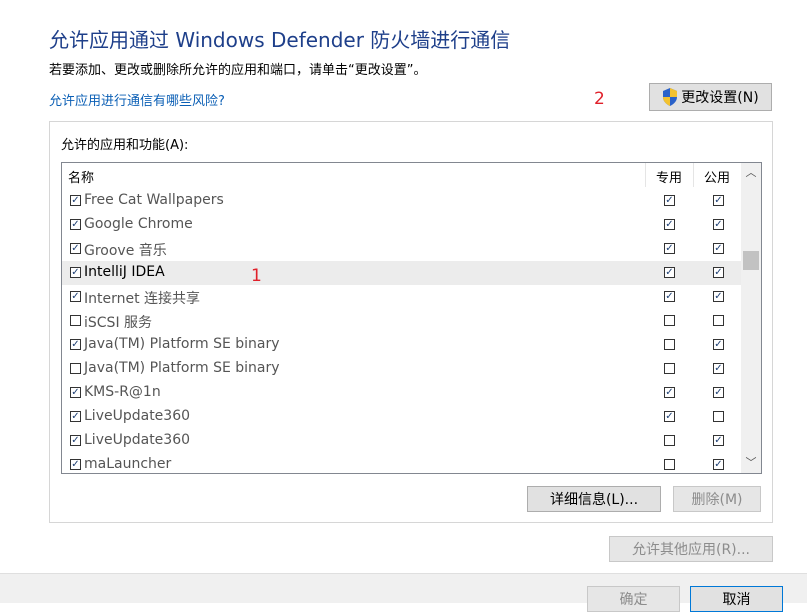 Image resolution: width=807 pixels, height=612 pixels. Describe the element at coordinates (118, 323) in the screenshot. I see `app-name: iSCSI 服务` at that location.